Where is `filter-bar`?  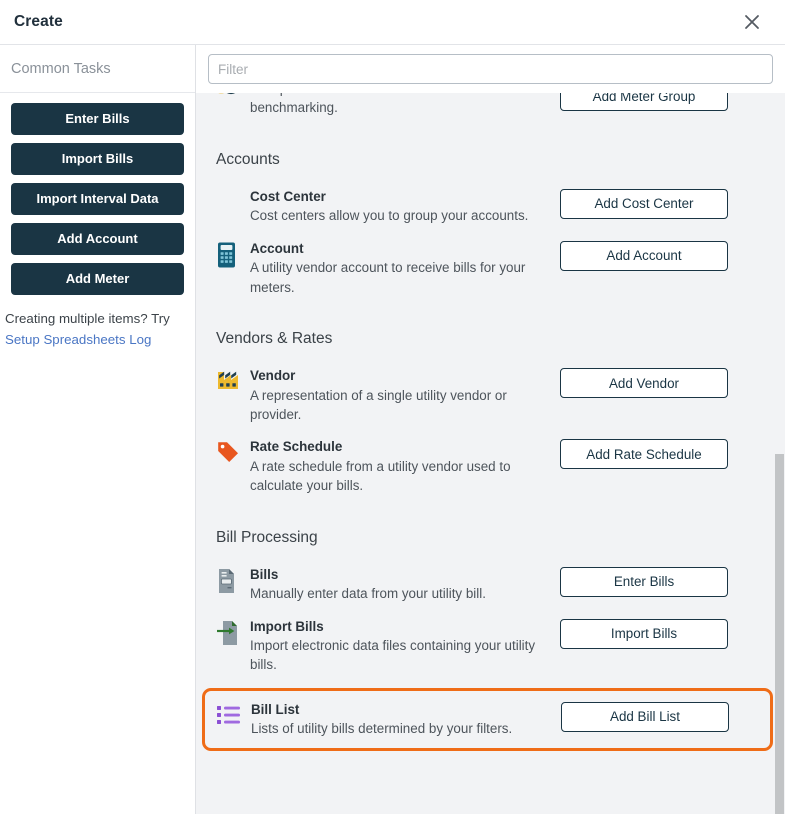 filter-bar is located at coordinates (490, 69).